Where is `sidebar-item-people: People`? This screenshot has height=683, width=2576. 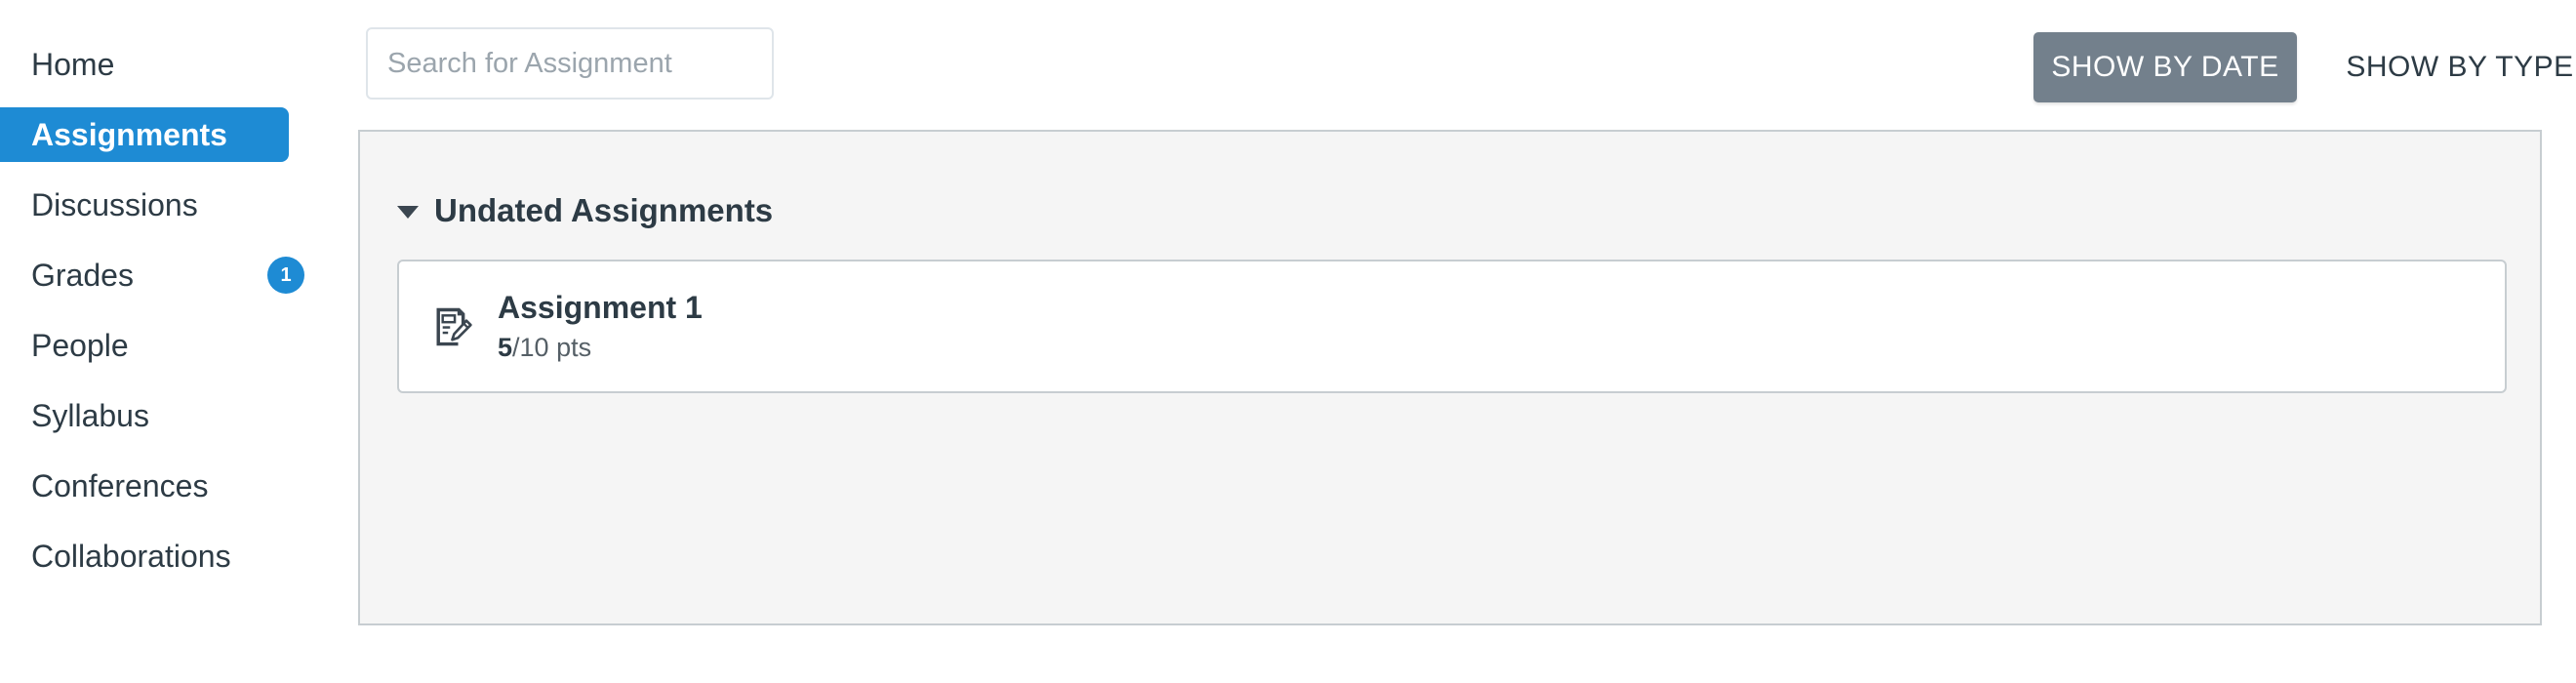
sidebar-item-people: People is located at coordinates (161, 345).